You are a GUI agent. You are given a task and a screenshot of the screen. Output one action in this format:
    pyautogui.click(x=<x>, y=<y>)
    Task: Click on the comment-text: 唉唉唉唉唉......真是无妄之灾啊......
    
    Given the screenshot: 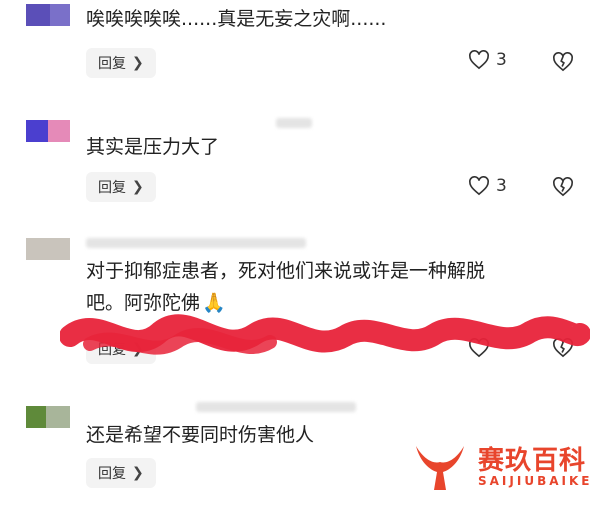 What is the action you would take?
    pyautogui.click(x=236, y=19)
    